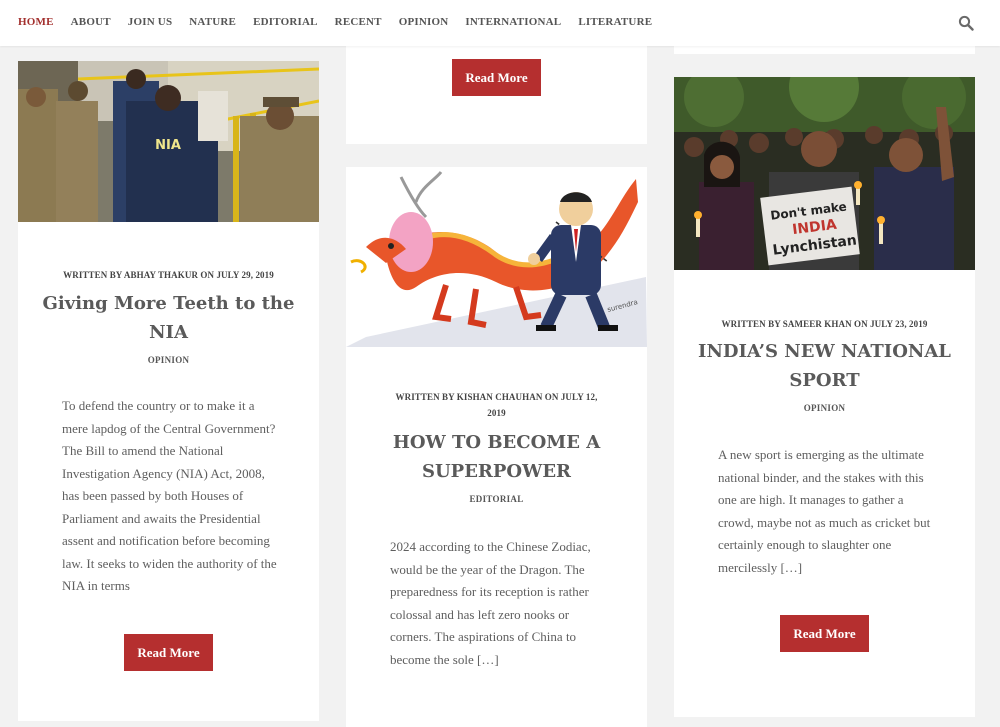 The height and width of the screenshot is (727, 1000). Describe the element at coordinates (513, 22) in the screenshot. I see `nav-item-international: INTERNATIONAL` at that location.